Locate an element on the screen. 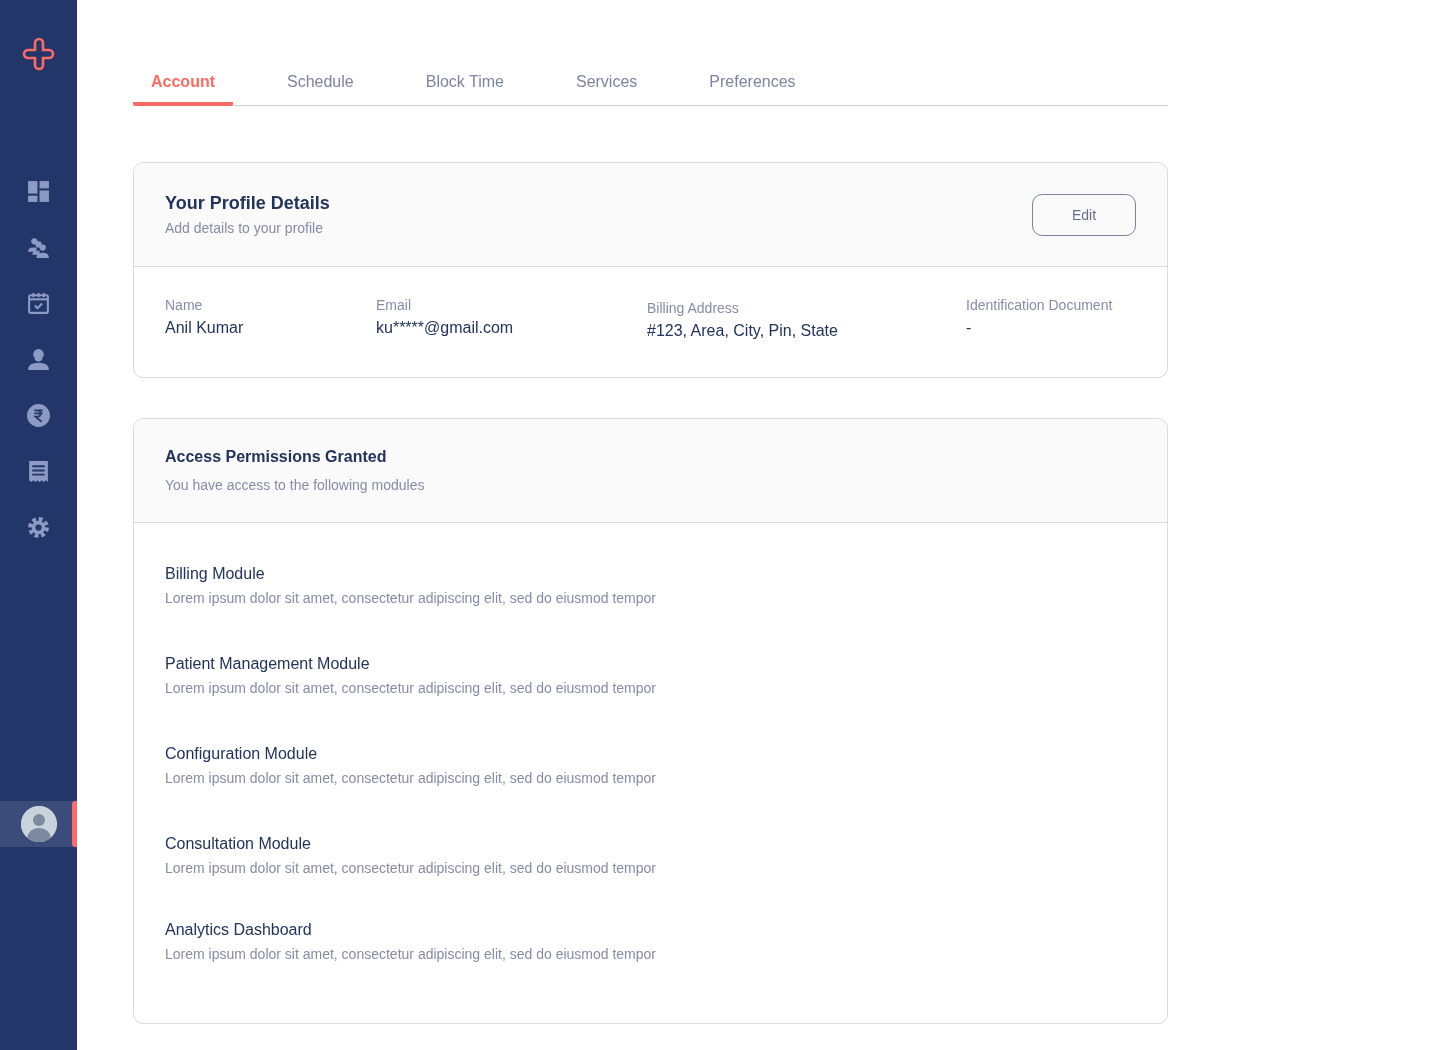 This screenshot has width=1440, height=1050. avatar-icon is located at coordinates (38, 824).